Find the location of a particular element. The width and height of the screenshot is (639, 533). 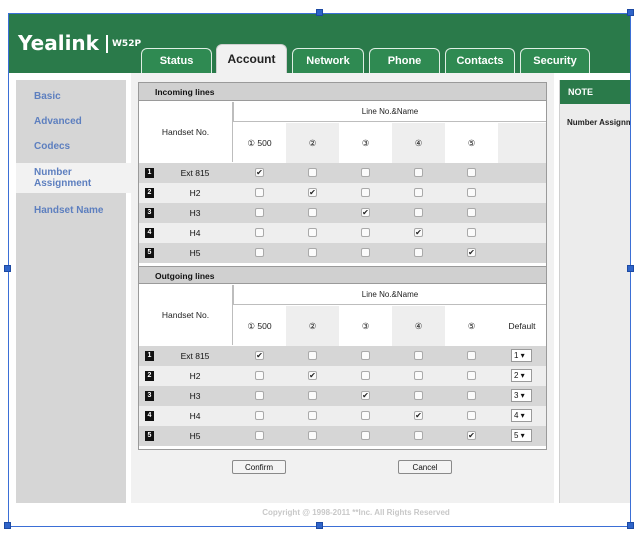

tab-phone: Phone is located at coordinates (404, 60).